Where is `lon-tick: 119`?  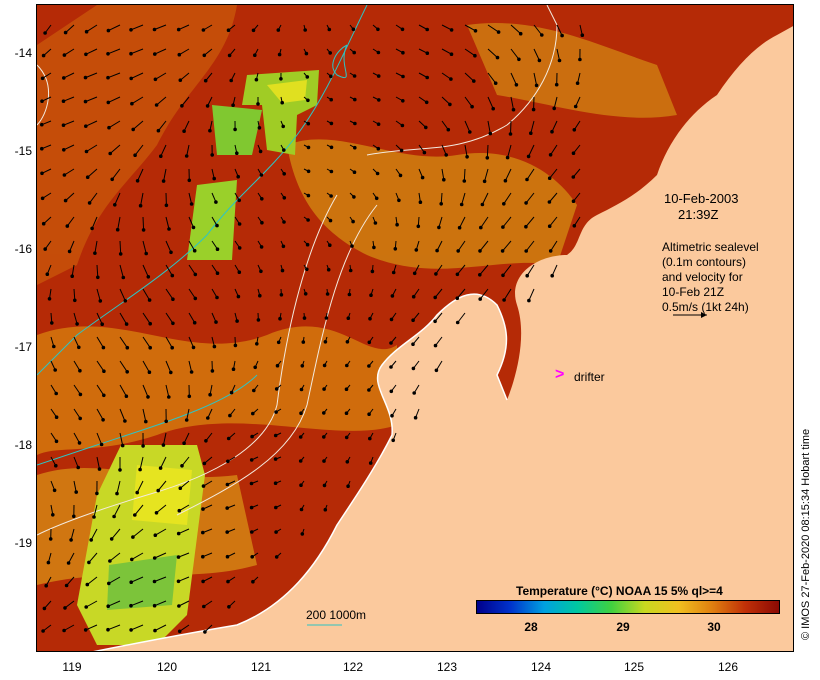
lon-tick: 119 is located at coordinates (72, 667).